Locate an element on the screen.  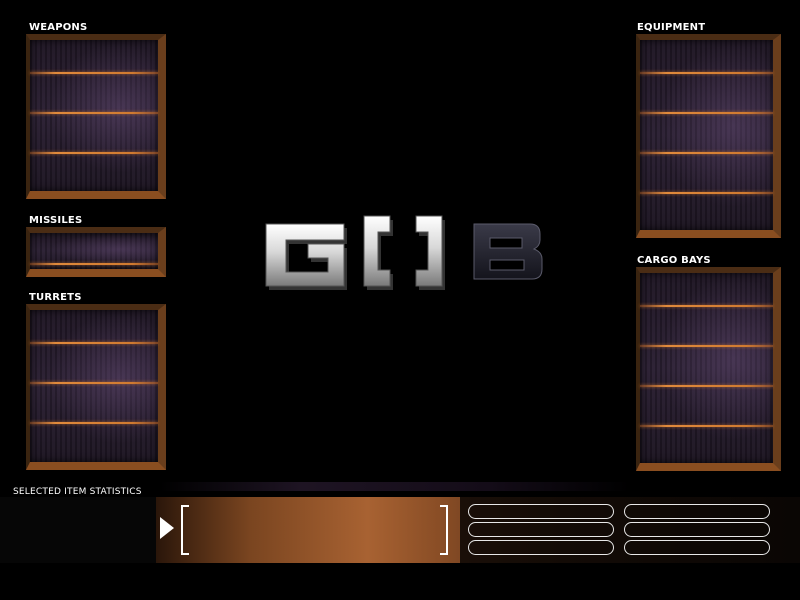
console-top-strip is located at coordinates (395, 486).